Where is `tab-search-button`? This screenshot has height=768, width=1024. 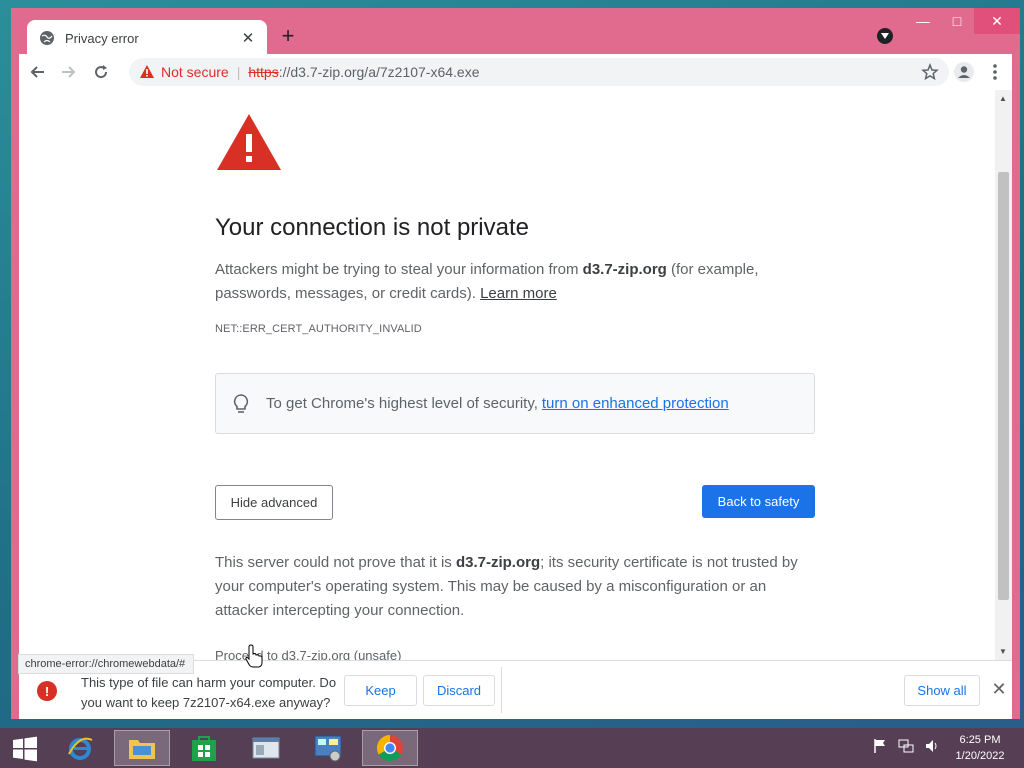 tab-search-button is located at coordinates (885, 36).